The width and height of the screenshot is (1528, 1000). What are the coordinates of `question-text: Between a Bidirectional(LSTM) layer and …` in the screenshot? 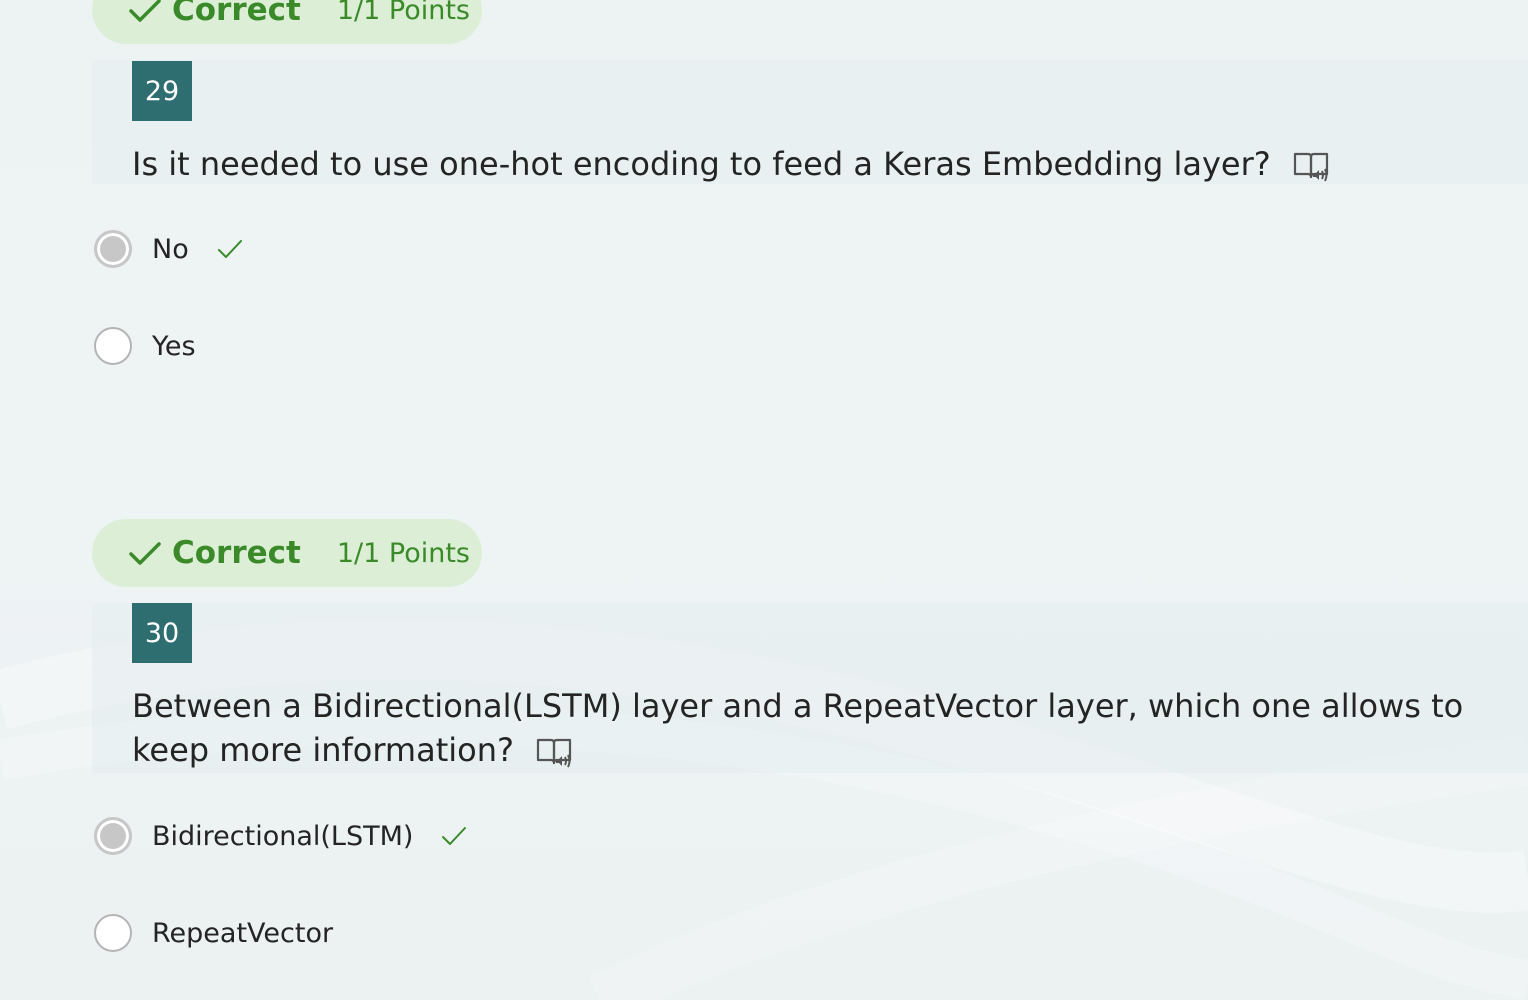 It's located at (798, 728).